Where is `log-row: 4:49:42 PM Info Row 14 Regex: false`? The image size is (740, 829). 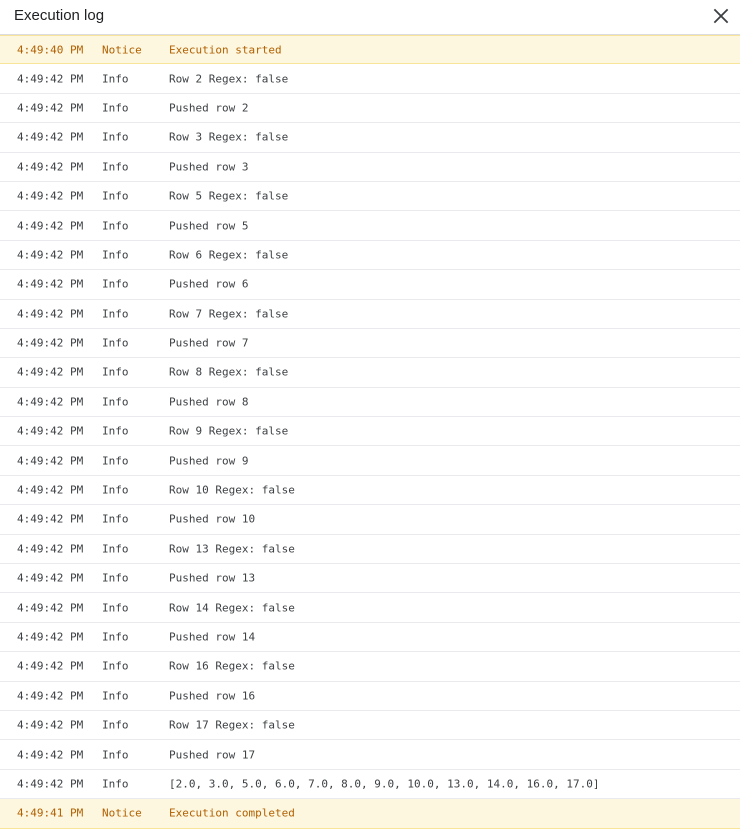
log-row: 4:49:42 PM Info Row 14 Regex: false is located at coordinates (370, 608).